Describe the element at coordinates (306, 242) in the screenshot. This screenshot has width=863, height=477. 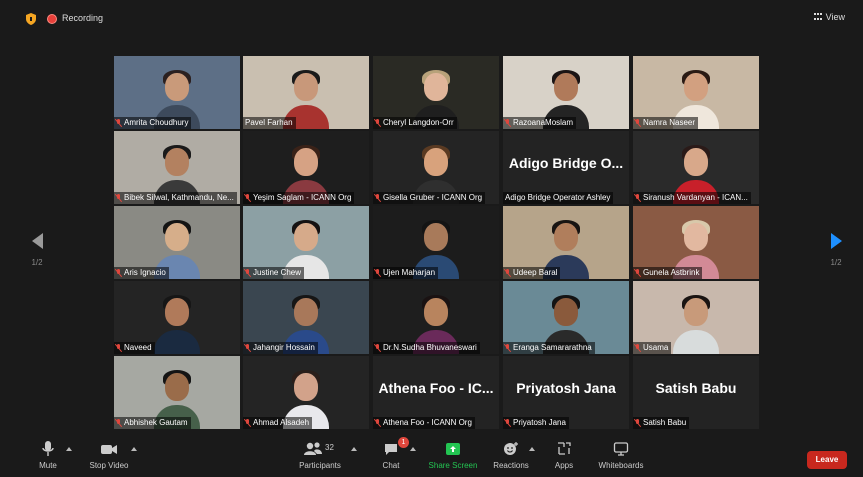
I see `participant-tile: Justine Chew` at that location.